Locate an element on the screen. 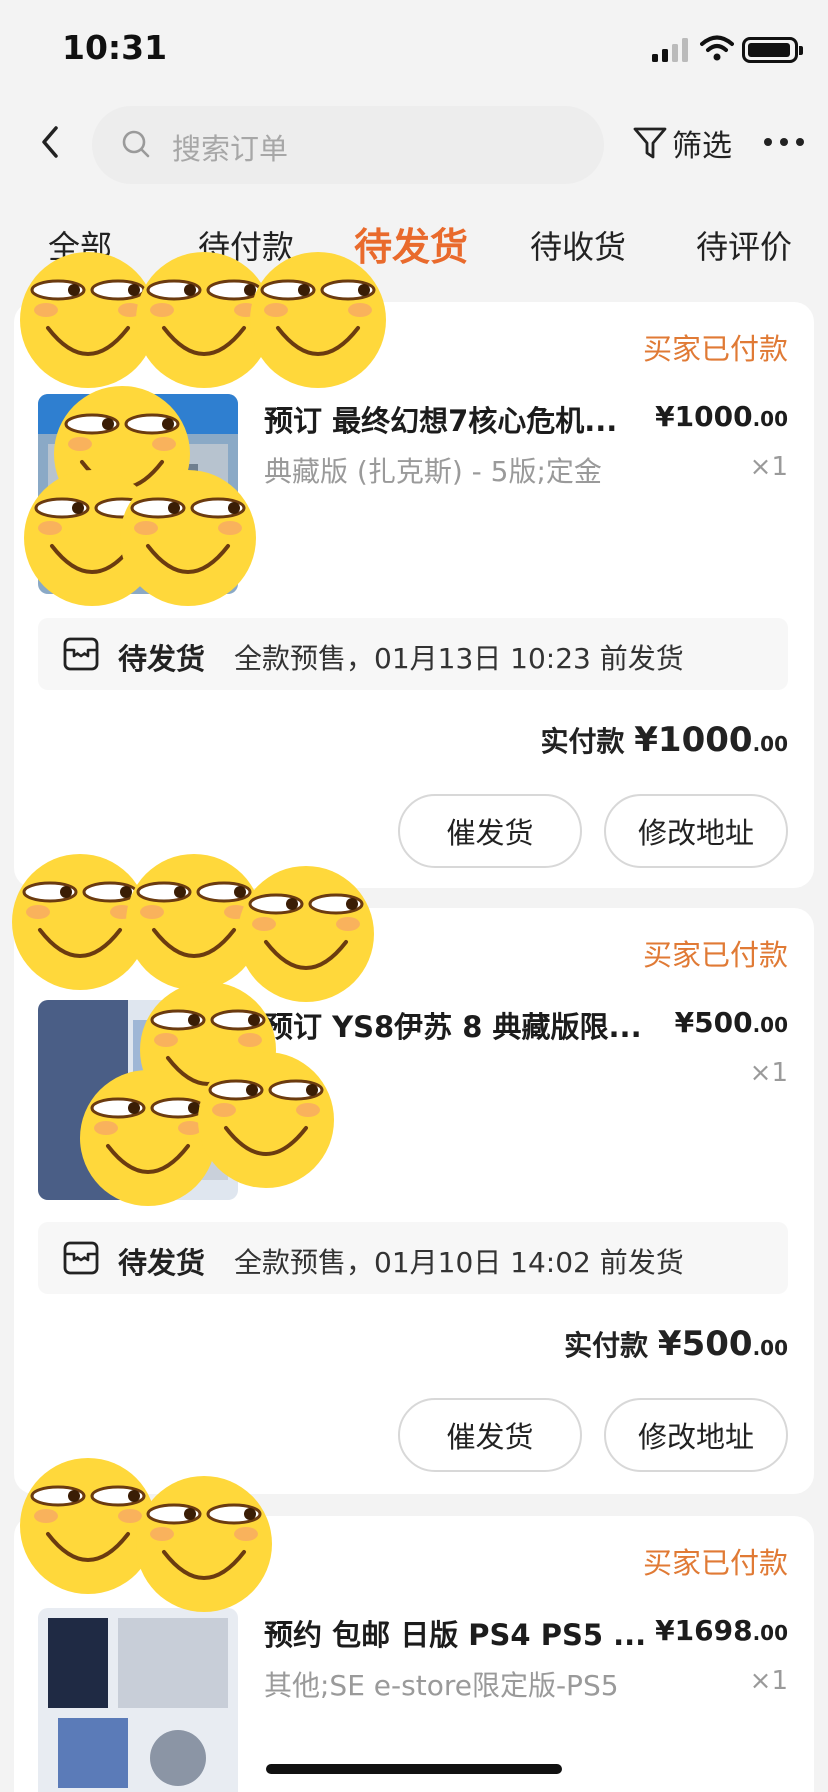 The image size is (828, 1792). wifi-icon is located at coordinates (717, 48).